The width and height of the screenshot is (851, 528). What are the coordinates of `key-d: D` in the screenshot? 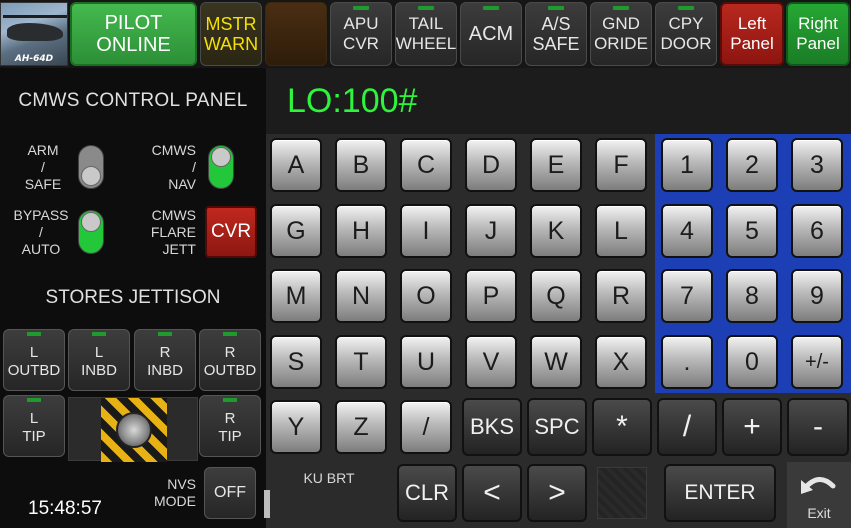 It's located at (491, 165).